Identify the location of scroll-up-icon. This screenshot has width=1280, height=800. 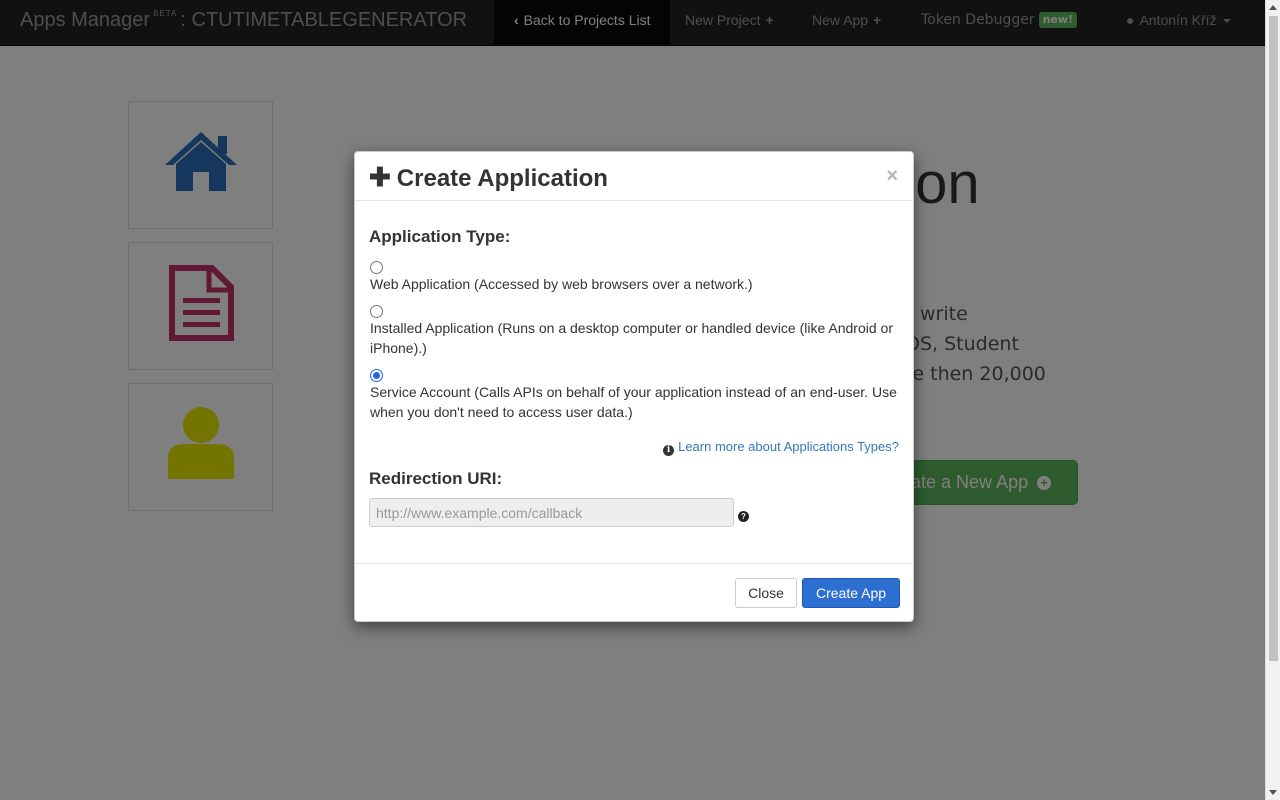
(1273, 7).